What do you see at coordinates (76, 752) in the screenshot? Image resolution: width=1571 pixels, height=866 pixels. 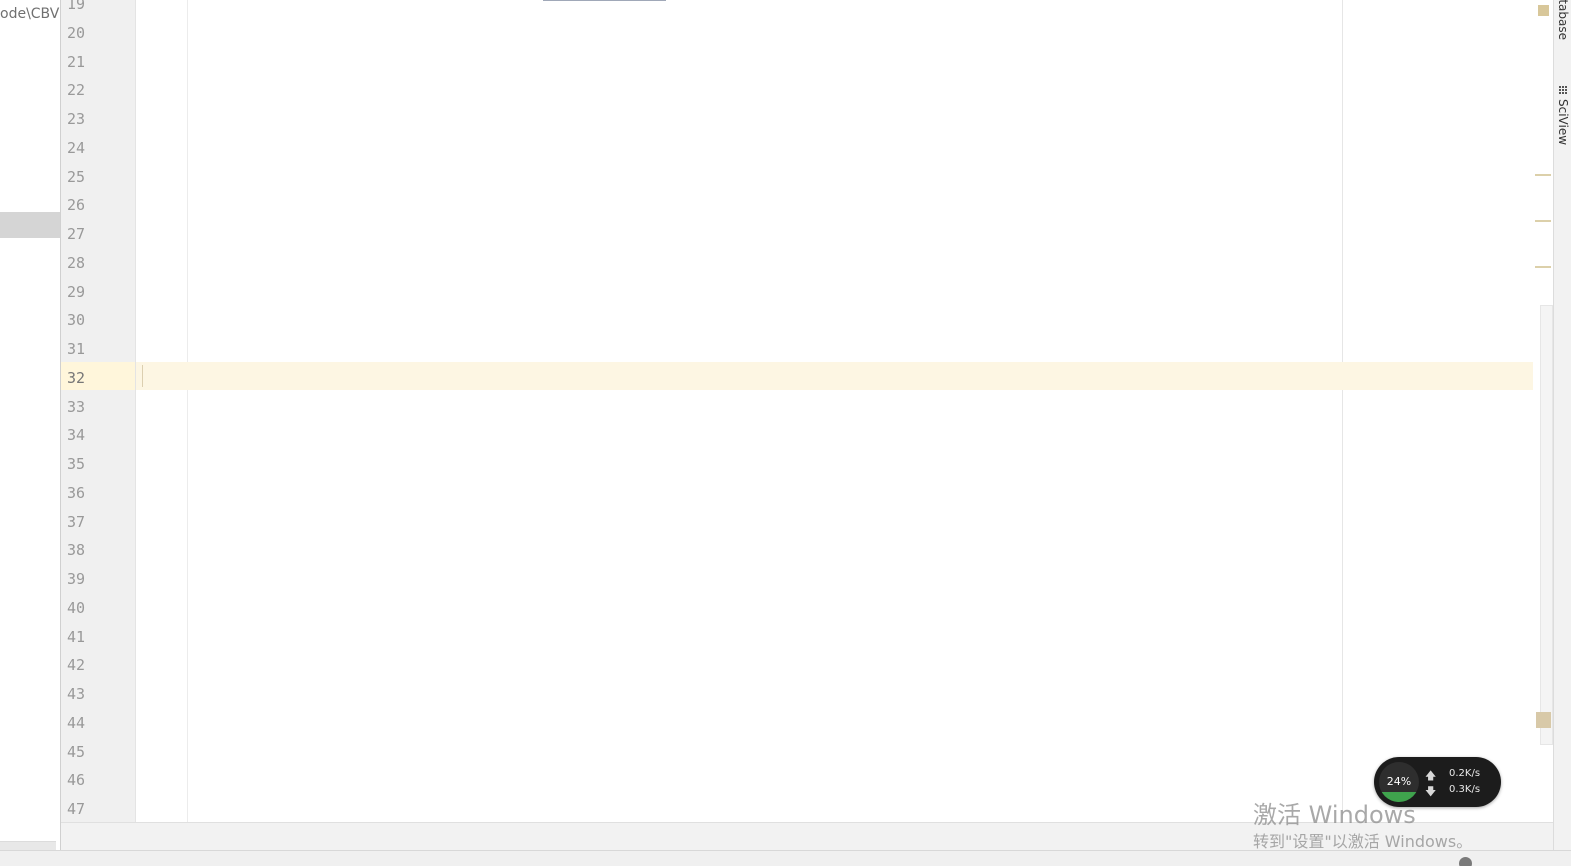 I see `line-number: 45` at bounding box center [76, 752].